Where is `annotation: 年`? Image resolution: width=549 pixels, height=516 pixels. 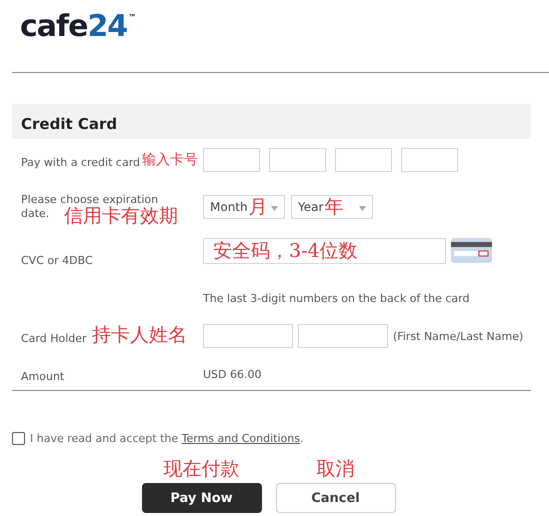
annotation: 年 is located at coordinates (334, 207).